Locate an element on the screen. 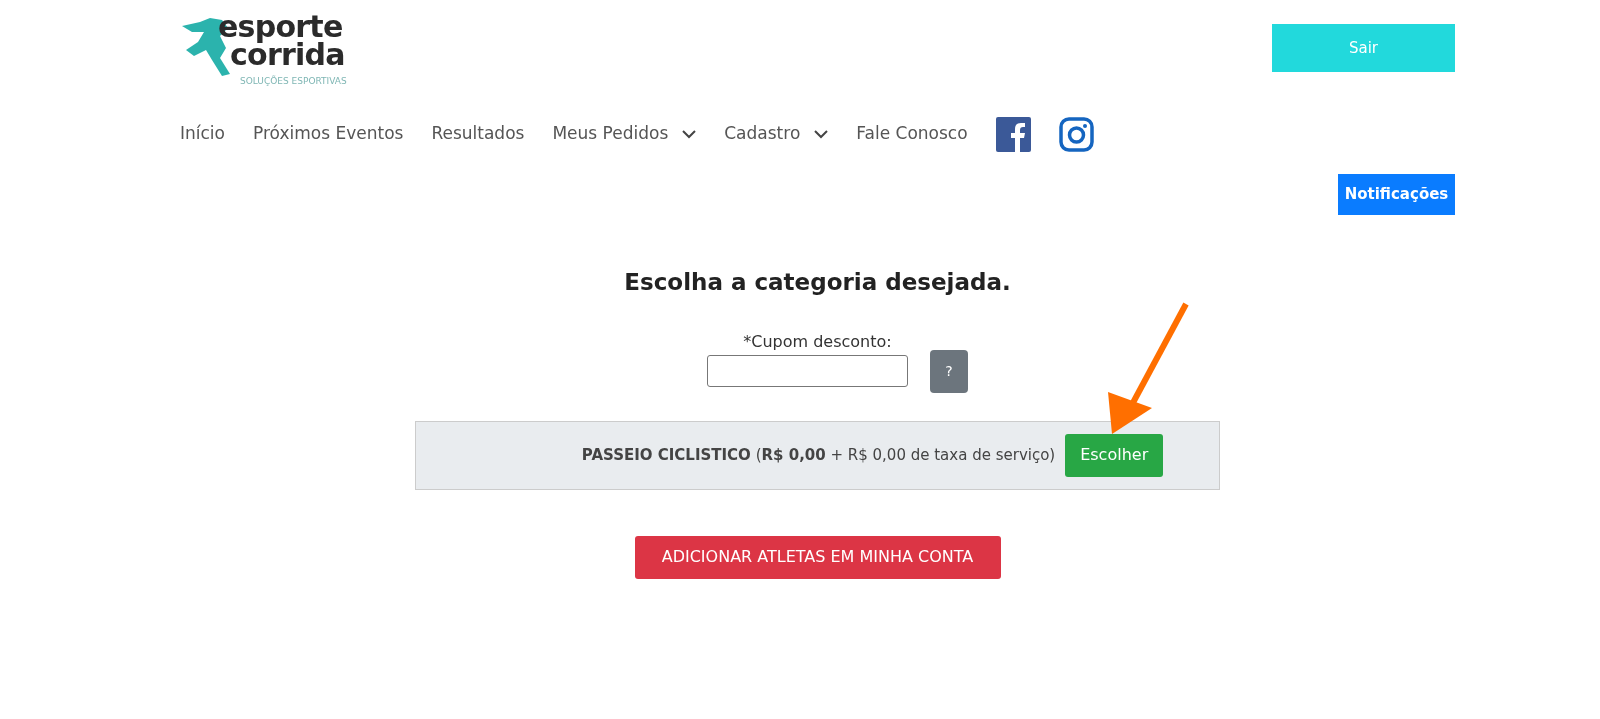  nav-link: Próximos Eventos is located at coordinates (328, 134).